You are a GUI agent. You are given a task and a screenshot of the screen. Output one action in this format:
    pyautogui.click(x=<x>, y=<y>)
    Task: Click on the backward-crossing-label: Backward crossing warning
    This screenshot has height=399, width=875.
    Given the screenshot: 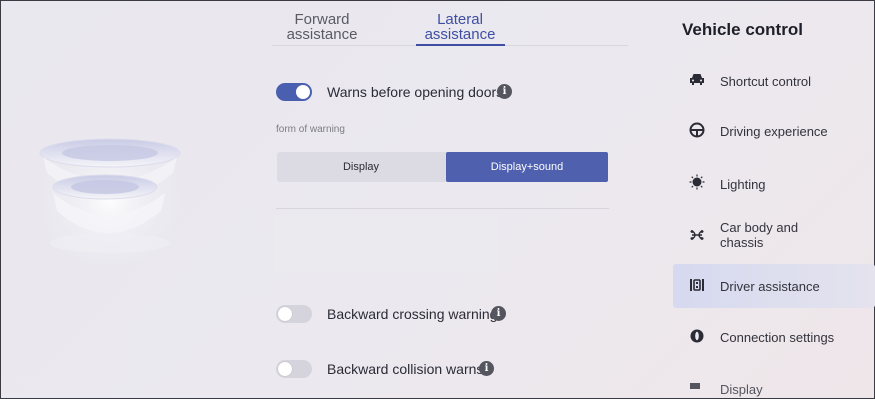 What is the action you would take?
    pyautogui.click(x=412, y=314)
    